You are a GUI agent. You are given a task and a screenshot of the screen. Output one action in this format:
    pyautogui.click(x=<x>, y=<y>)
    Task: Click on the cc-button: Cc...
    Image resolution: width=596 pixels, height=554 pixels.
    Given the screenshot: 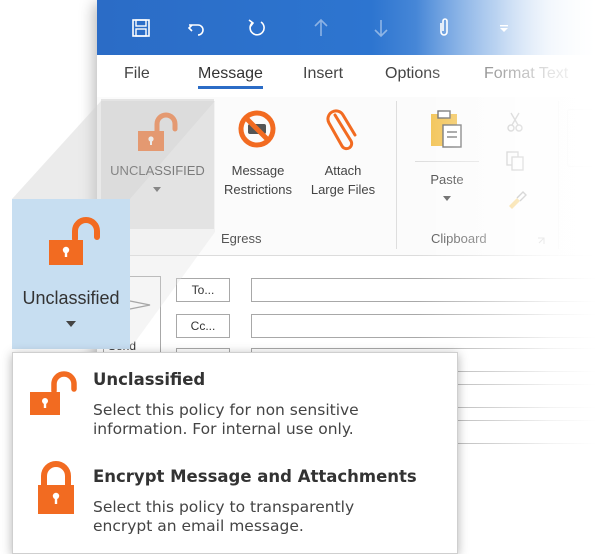 What is the action you would take?
    pyautogui.click(x=203, y=326)
    